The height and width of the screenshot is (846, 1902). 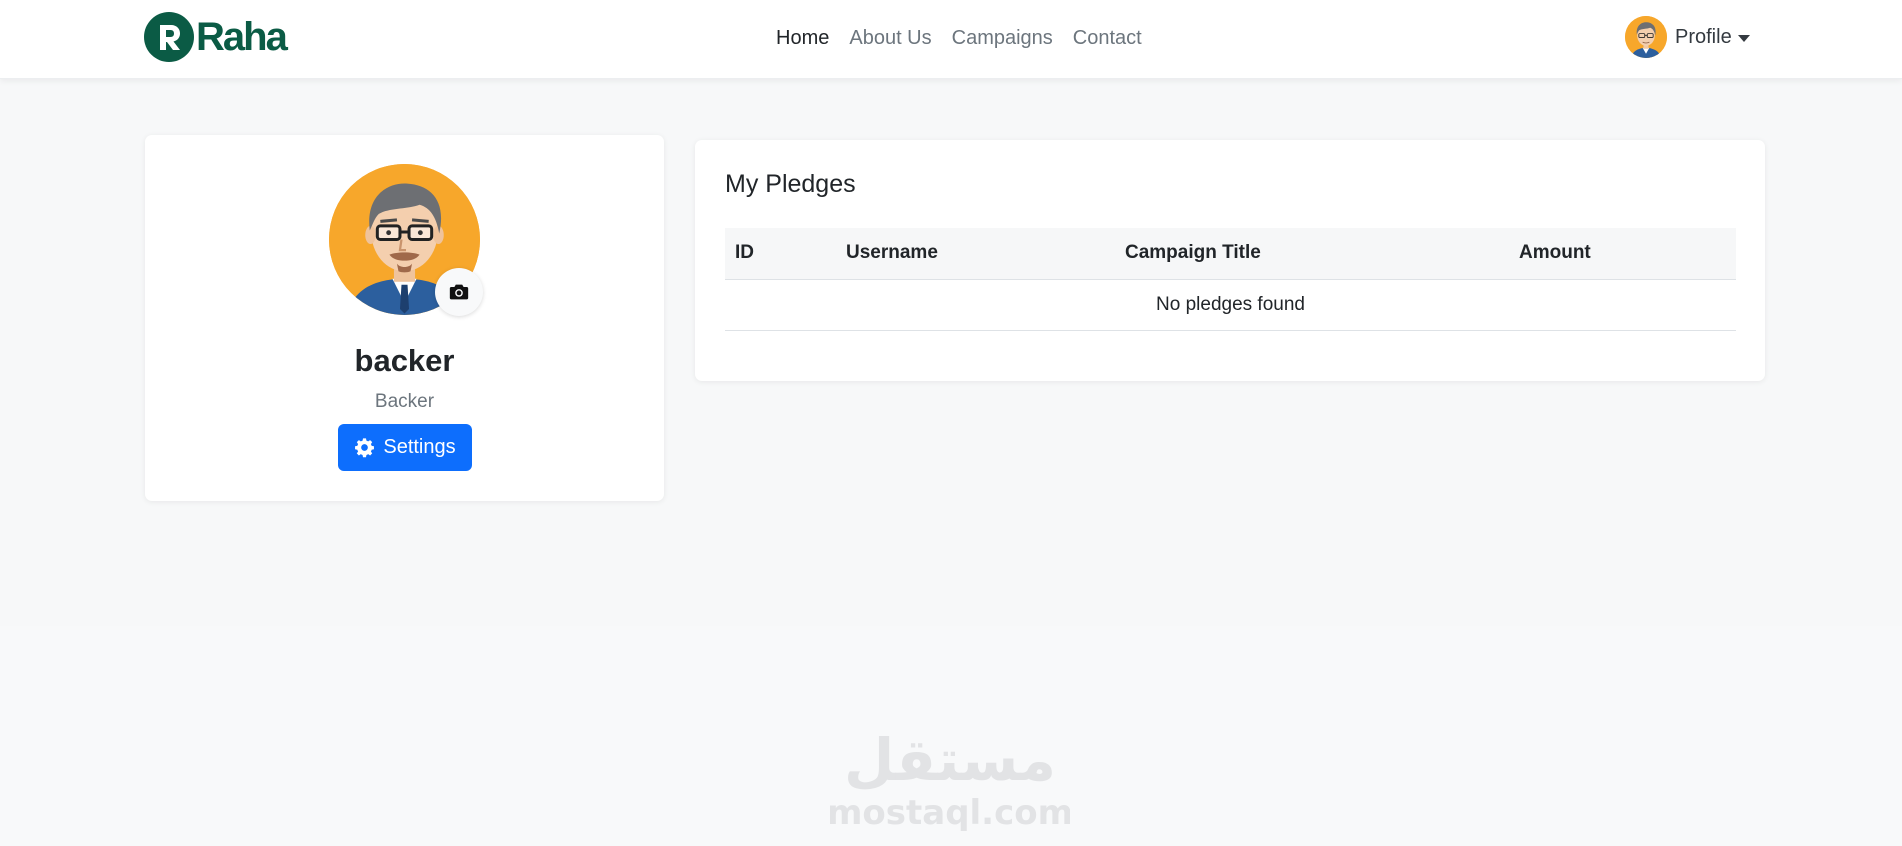 I want to click on column-header-campaign-title: Campaign Title, so click(x=1312, y=254).